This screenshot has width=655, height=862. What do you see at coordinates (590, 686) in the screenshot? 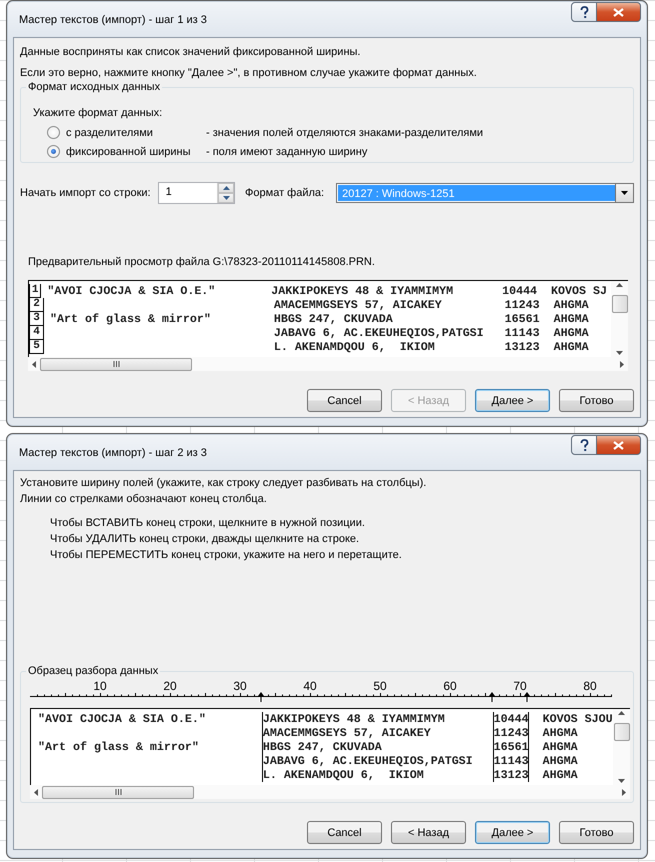
I see `ruler-label: 80` at bounding box center [590, 686].